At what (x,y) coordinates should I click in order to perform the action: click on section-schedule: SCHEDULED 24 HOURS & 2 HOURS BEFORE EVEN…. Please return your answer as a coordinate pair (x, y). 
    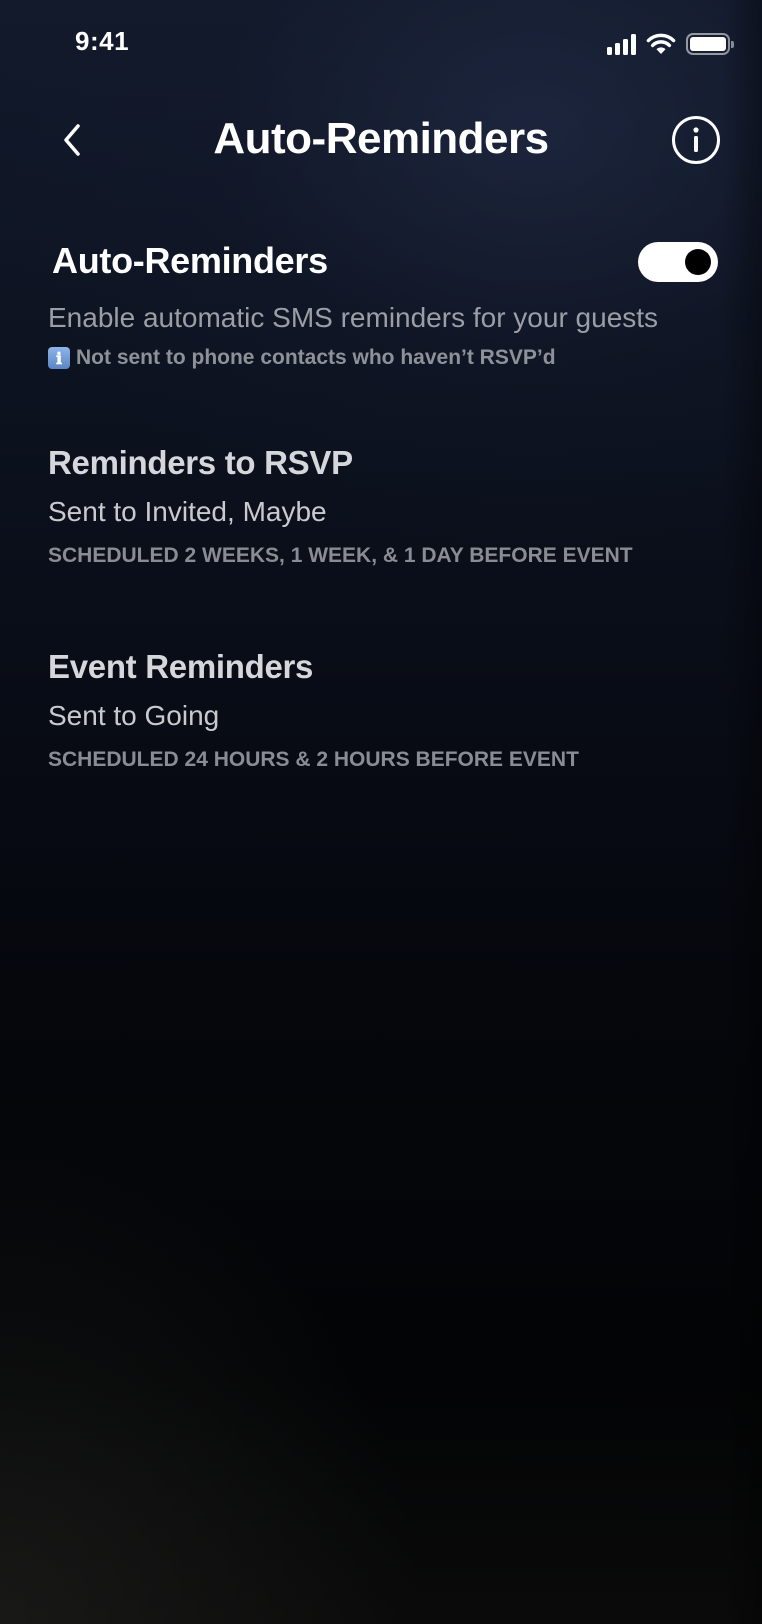
    Looking at the image, I should click on (313, 759).